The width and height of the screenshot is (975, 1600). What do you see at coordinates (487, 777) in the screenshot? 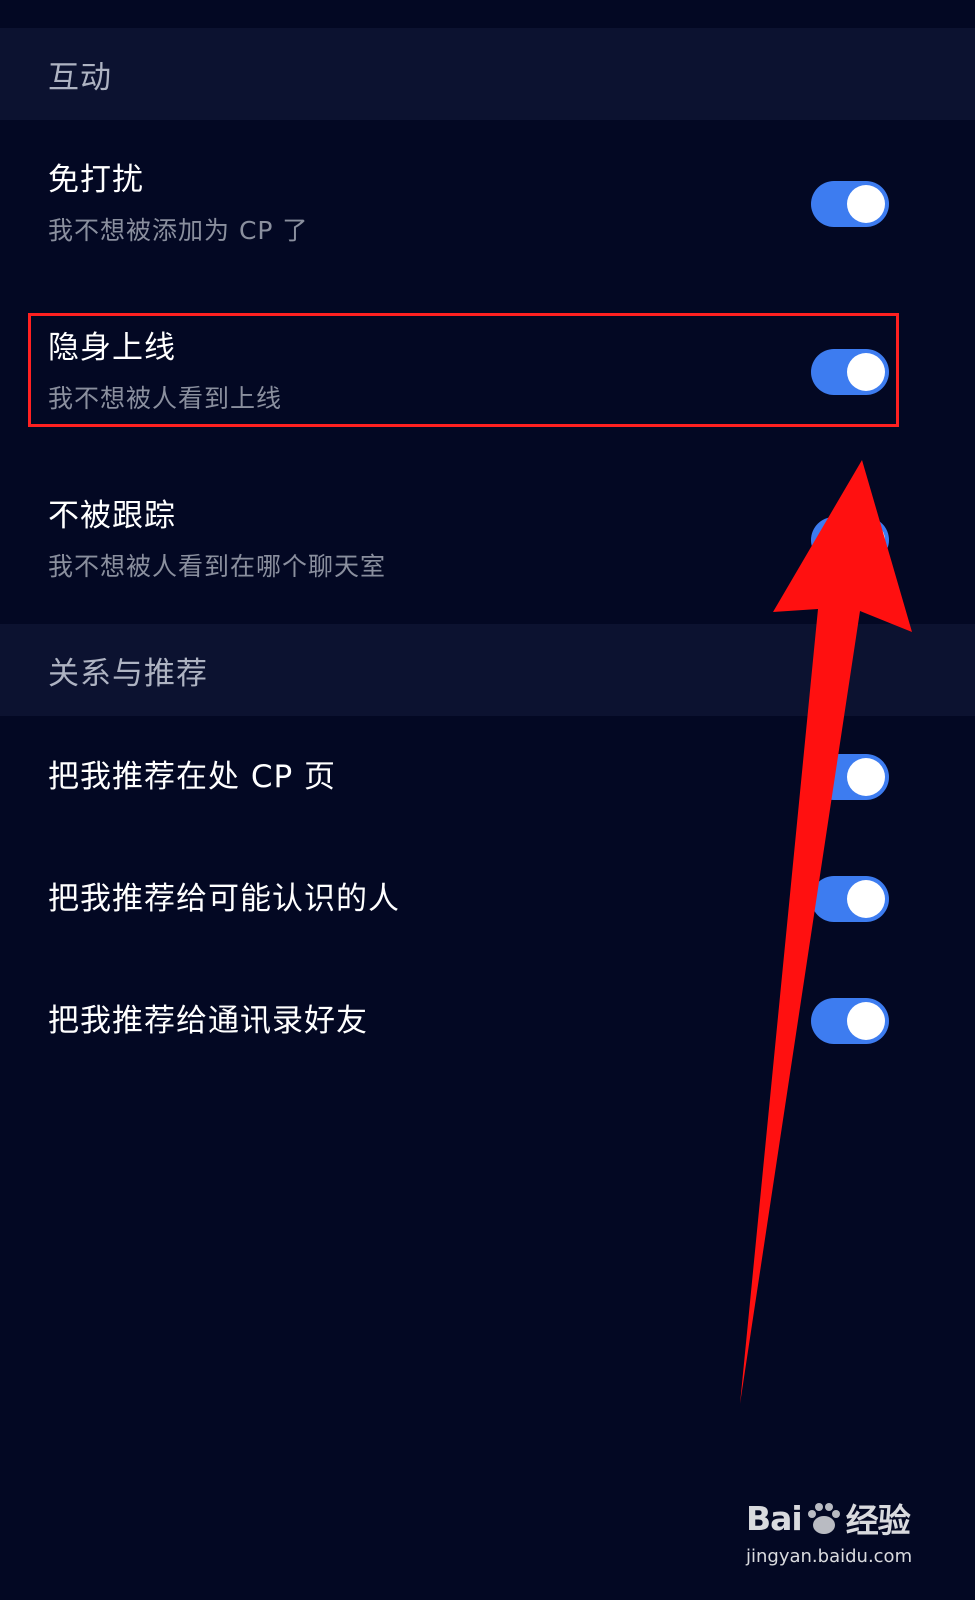
I see `setting-row-recommend-cp-page: 把我推荐在处 CP 页` at bounding box center [487, 777].